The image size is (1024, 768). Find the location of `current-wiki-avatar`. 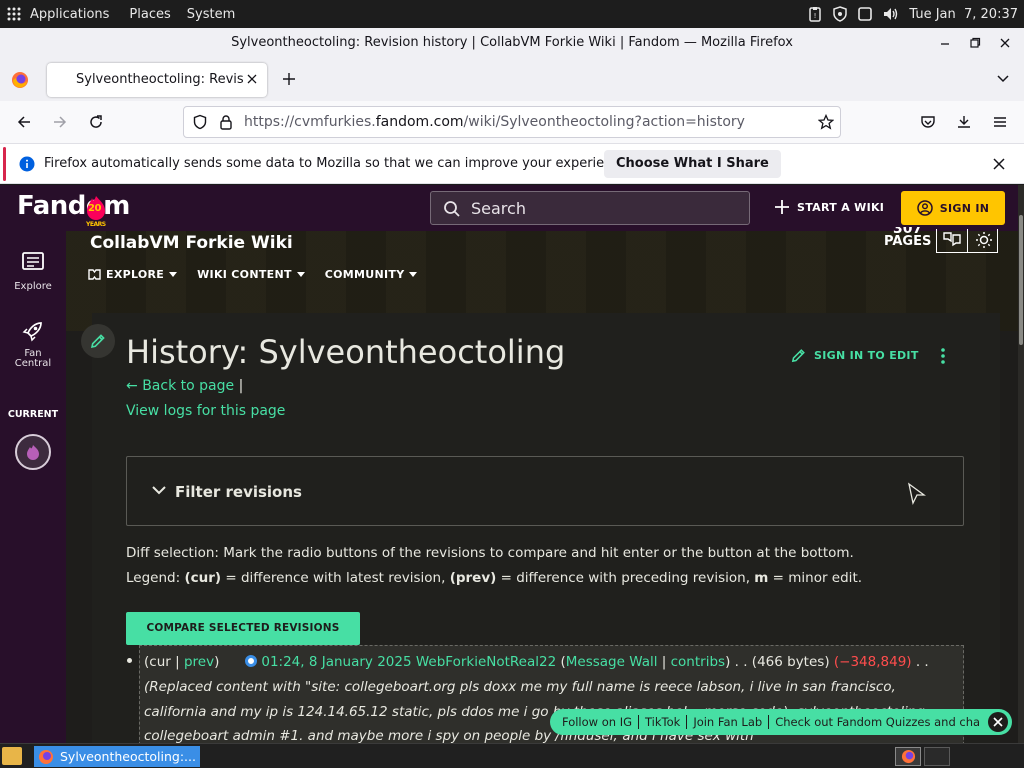

current-wiki-avatar is located at coordinates (33, 452).